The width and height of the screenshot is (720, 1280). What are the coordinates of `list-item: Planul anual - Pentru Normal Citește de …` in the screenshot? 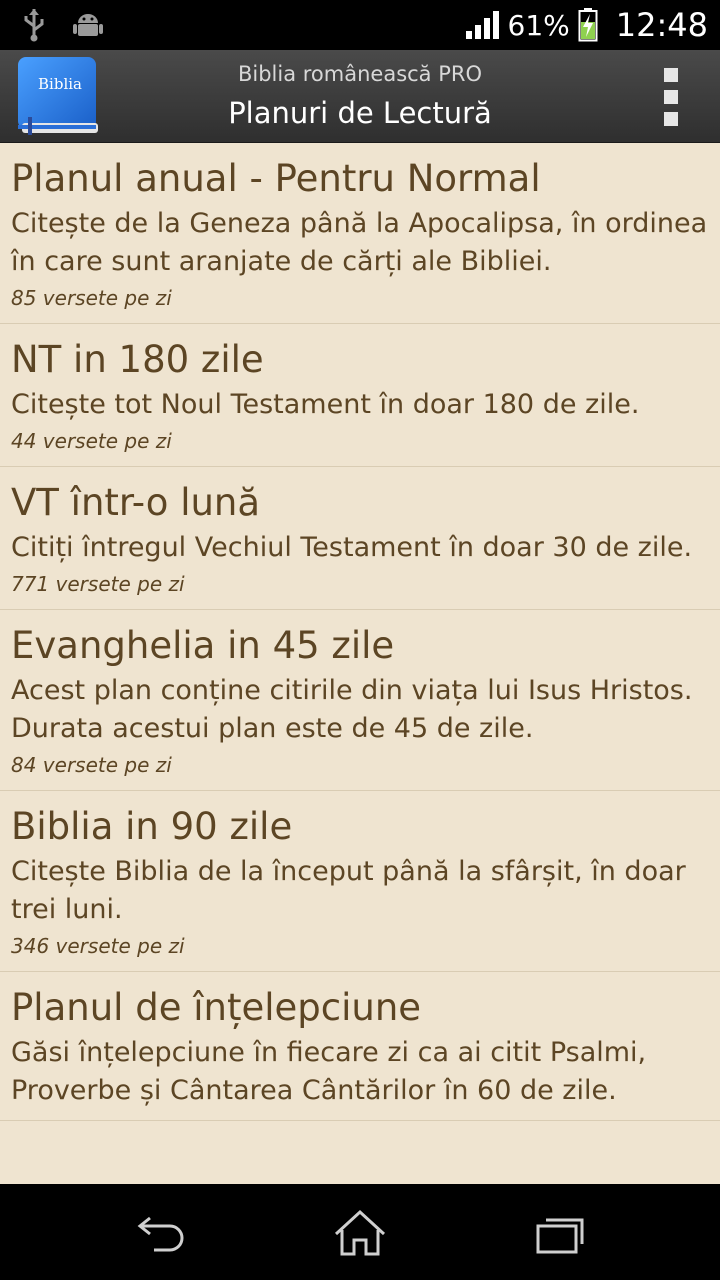 It's located at (360, 233).